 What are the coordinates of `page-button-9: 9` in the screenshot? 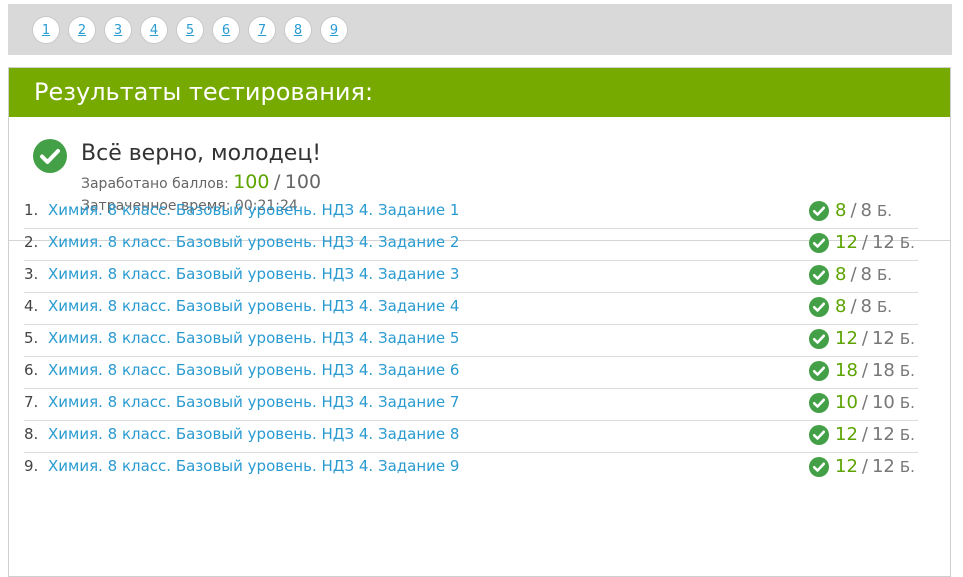 It's located at (334, 30).